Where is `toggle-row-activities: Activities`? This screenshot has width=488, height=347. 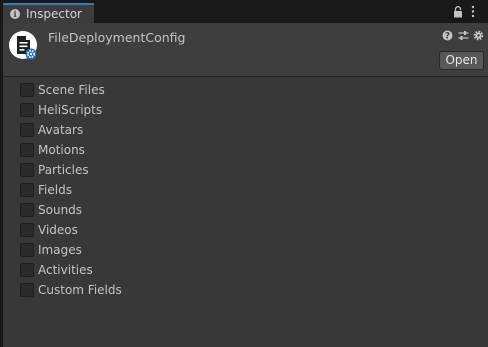
toggle-row-activities: Activities is located at coordinates (245, 271).